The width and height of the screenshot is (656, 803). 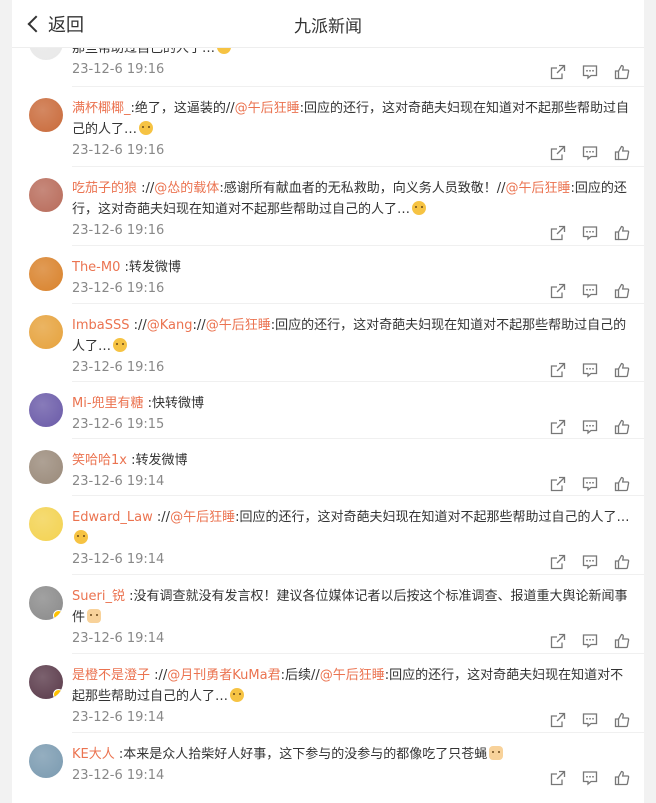 I want to click on comment-body: :后续//, so click(x=300, y=675).